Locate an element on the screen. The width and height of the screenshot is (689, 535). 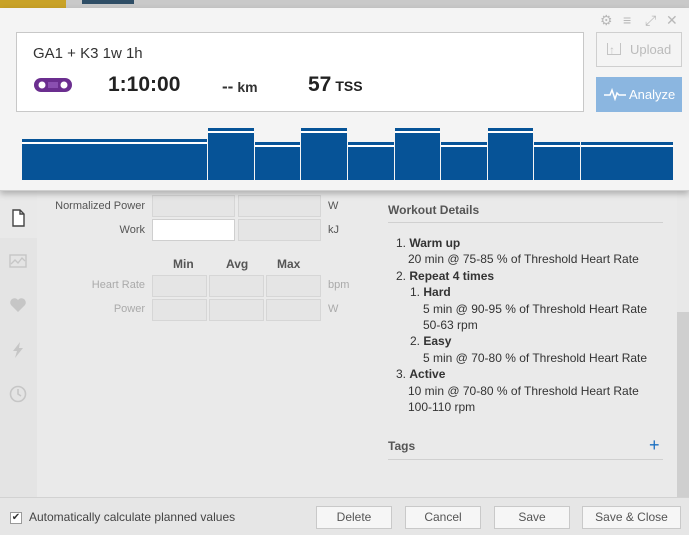
chart-icon is located at coordinates (18, 261).